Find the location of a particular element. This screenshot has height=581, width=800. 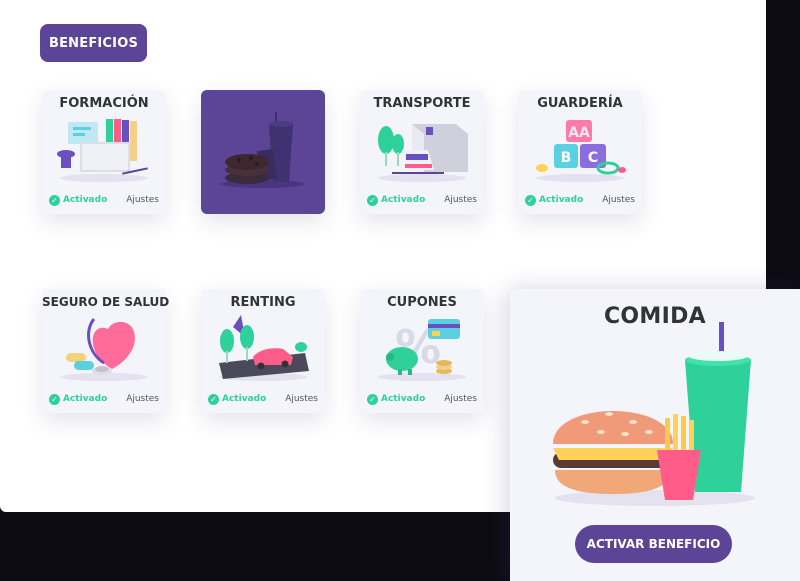

benefit-card-cupones: CUPONES % ✓ Activado Ajustes is located at coordinates (422, 351).